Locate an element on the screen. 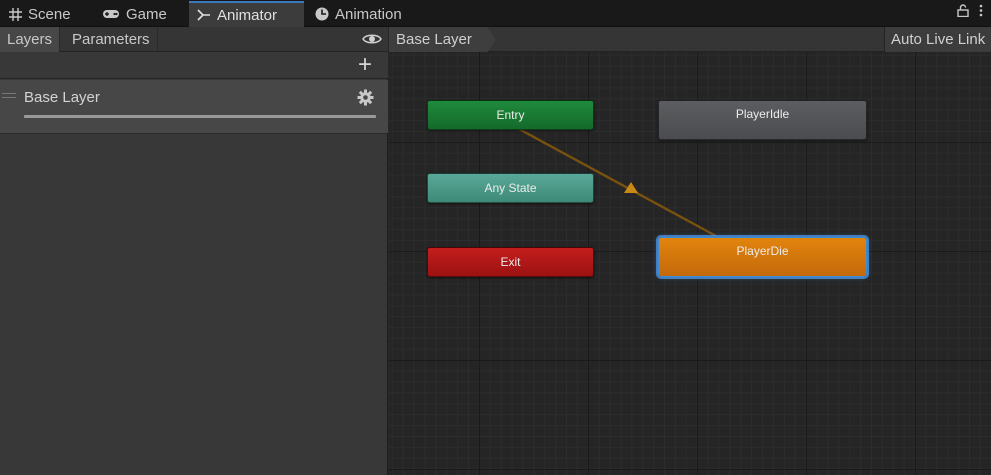  state-label: Exit is located at coordinates (510, 262).